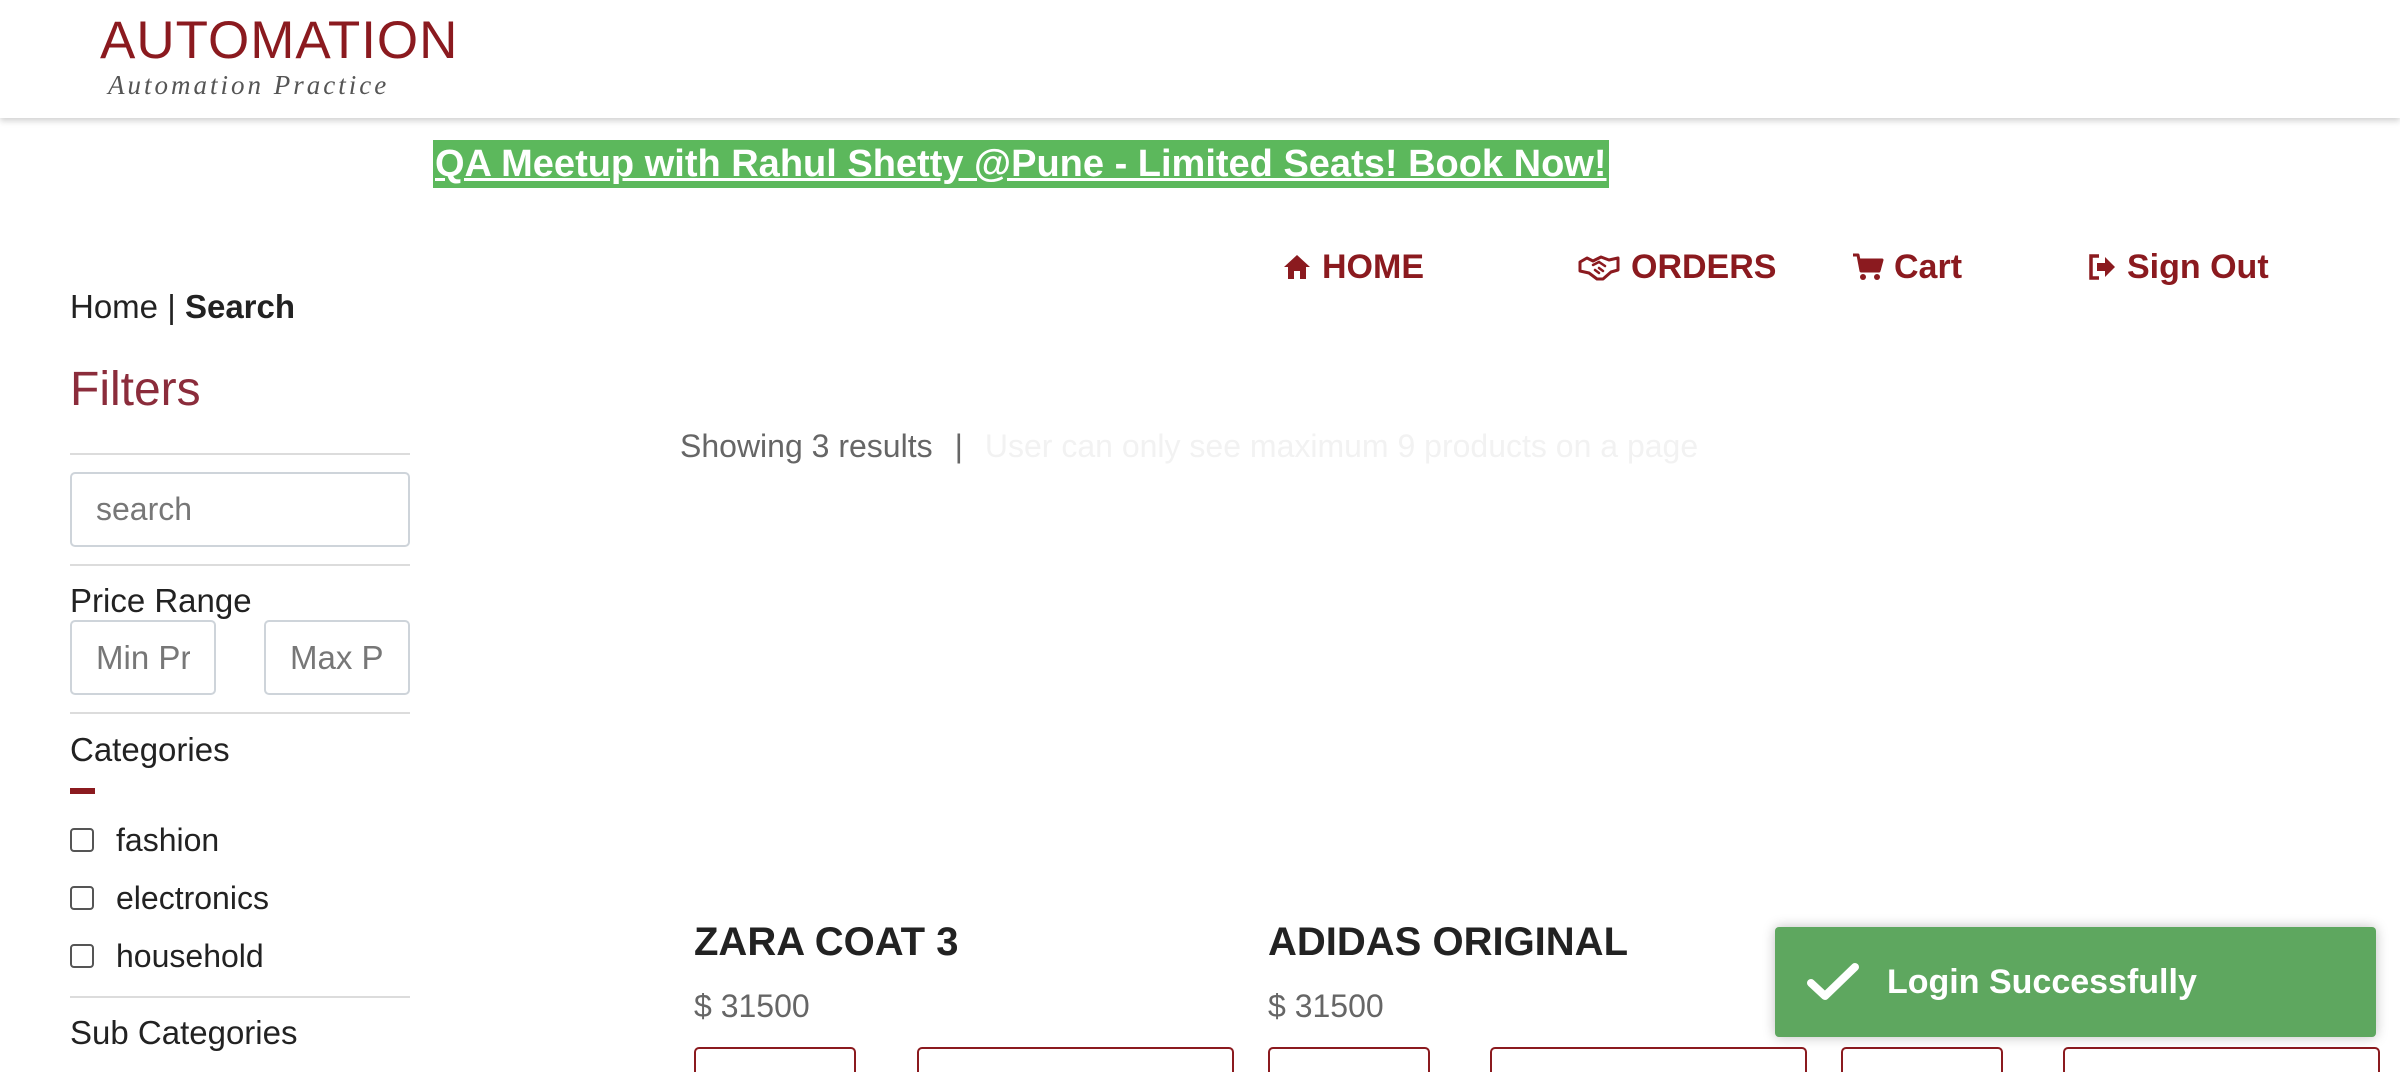  What do you see at coordinates (190, 955) in the screenshot?
I see `category-label: household` at bounding box center [190, 955].